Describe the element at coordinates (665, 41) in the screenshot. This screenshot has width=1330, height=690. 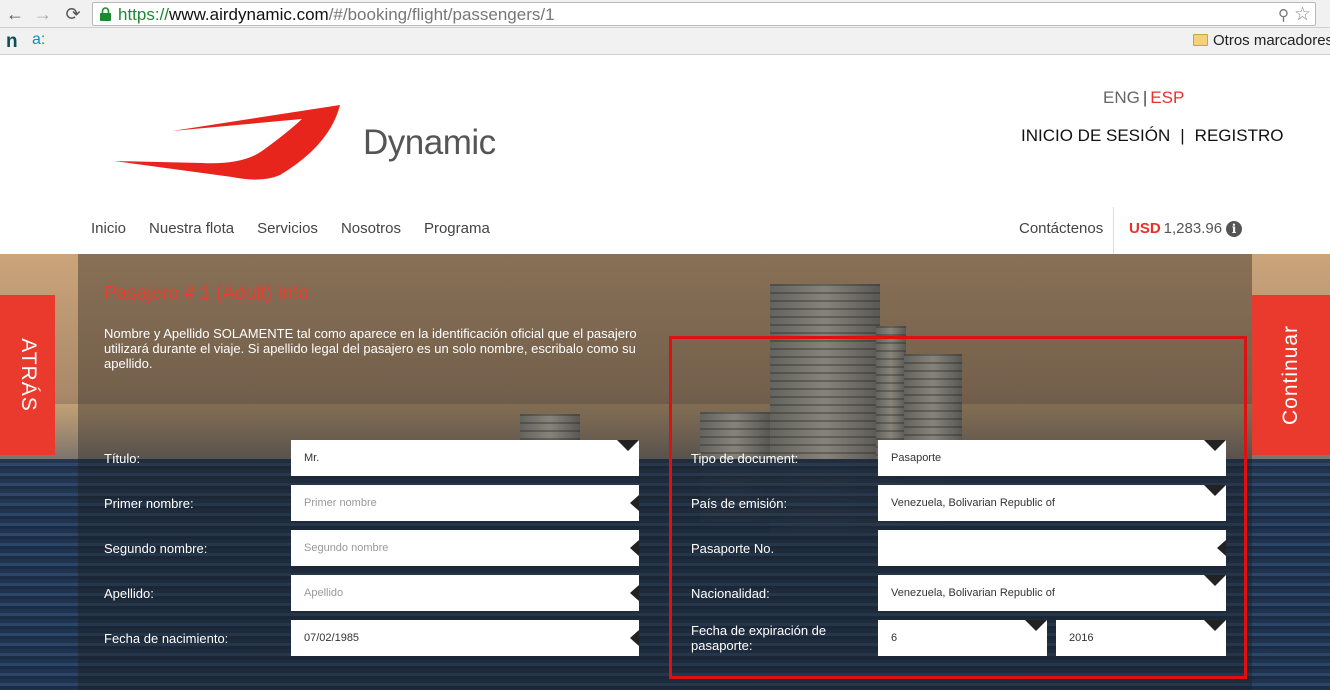
I see `bookmarks-bar: n a: Otros marcadores` at that location.